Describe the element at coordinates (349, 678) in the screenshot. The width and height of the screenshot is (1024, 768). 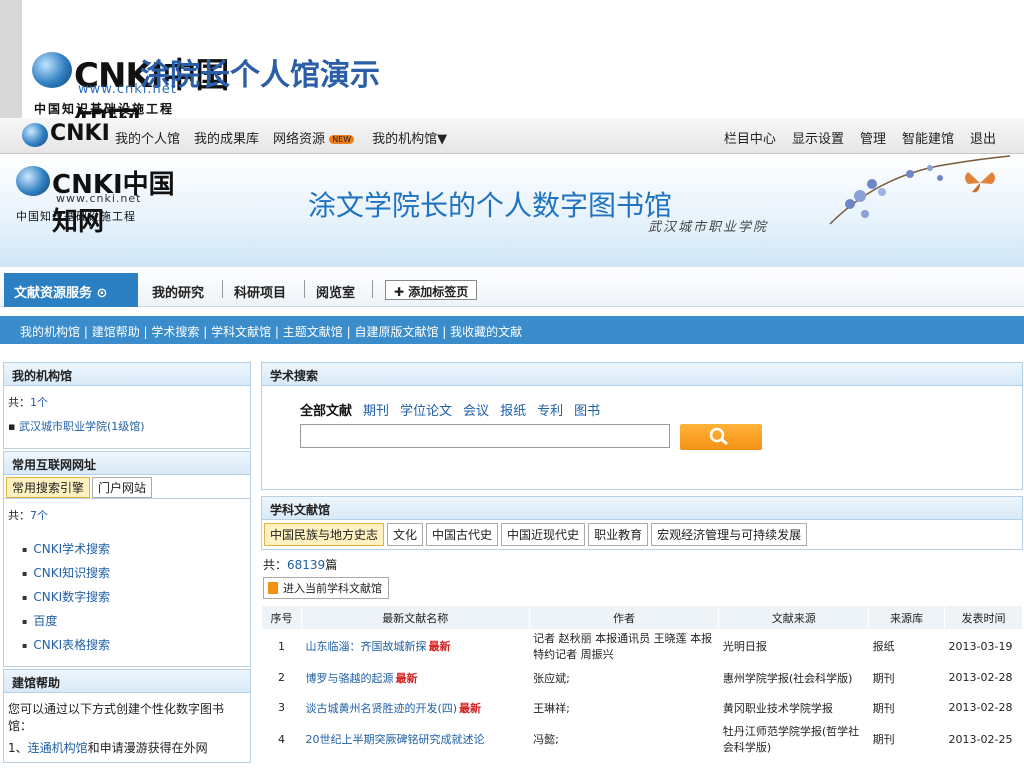
I see `row-title-link: 博罗与骆越的起源` at that location.